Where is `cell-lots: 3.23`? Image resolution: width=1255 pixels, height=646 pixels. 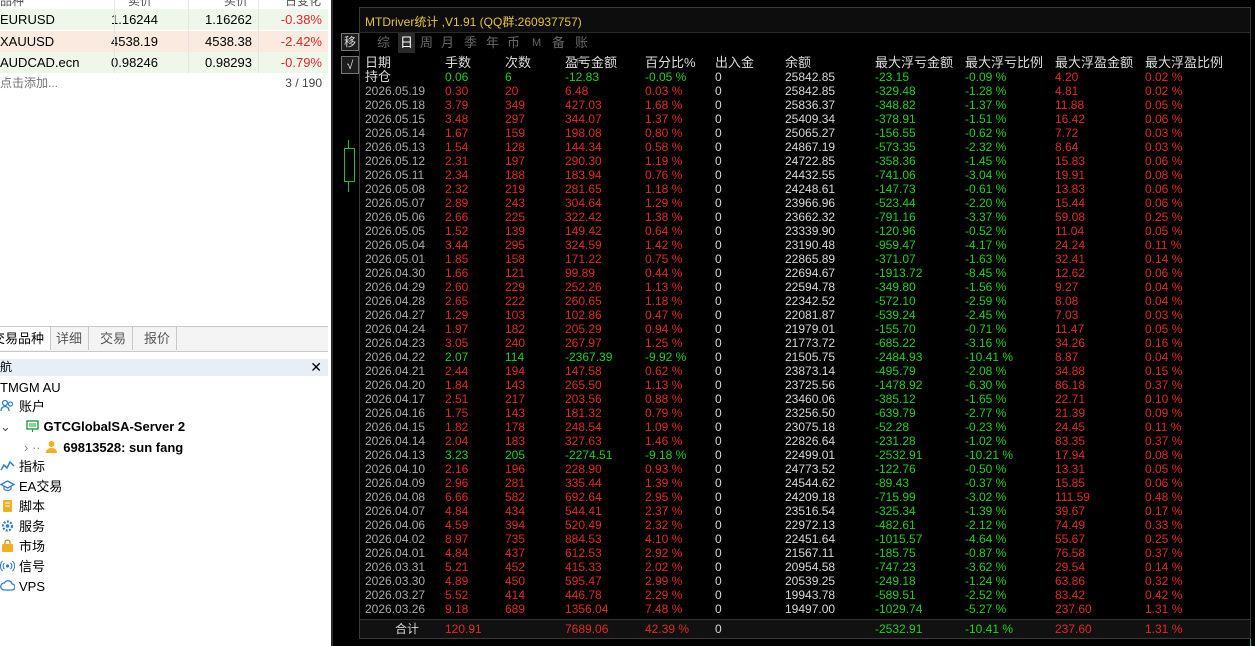 cell-lots: 3.23 is located at coordinates (457, 455).